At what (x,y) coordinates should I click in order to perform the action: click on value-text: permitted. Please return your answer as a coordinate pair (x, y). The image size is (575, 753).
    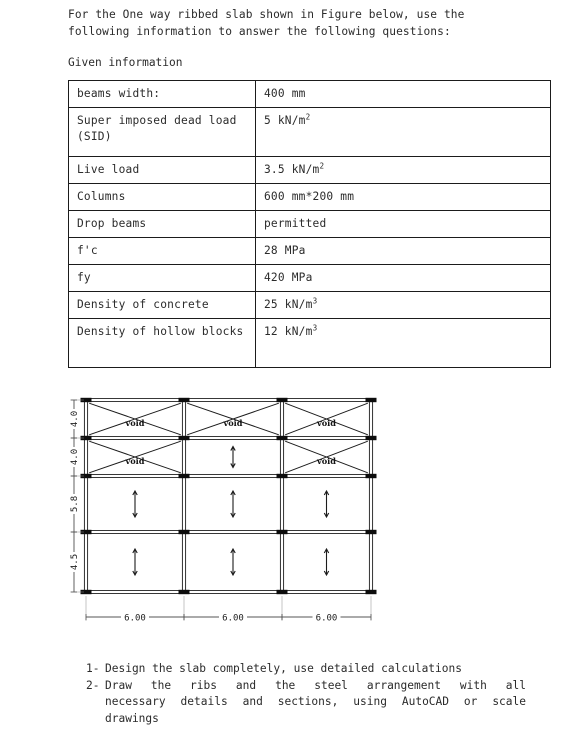
    Looking at the image, I should click on (295, 223).